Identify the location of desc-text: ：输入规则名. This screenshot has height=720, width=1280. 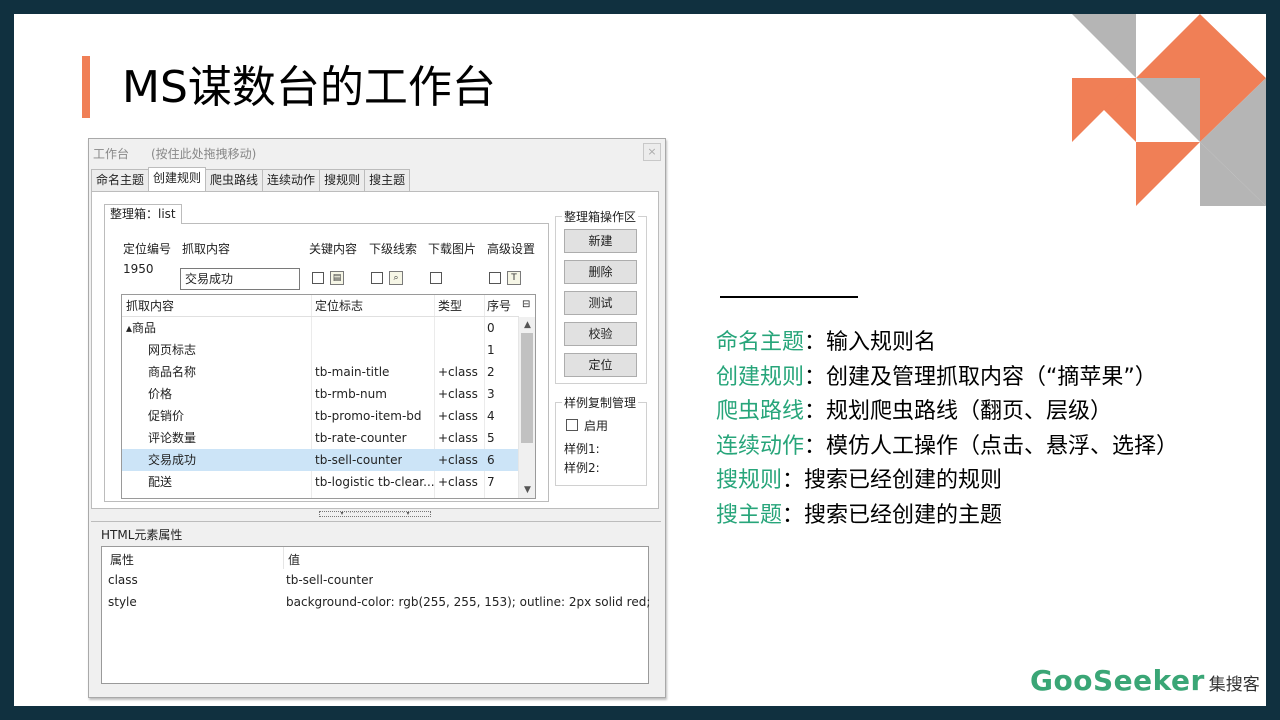
(870, 342).